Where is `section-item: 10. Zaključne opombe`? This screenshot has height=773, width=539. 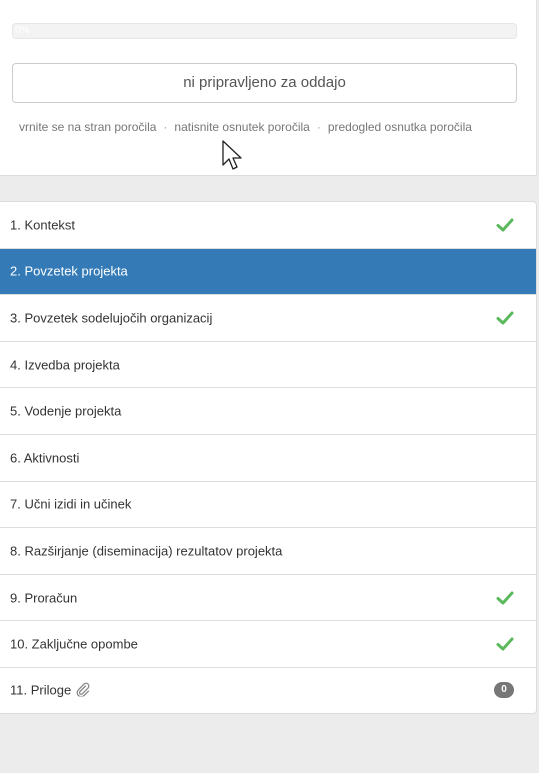
section-item: 10. Zaključne opombe is located at coordinates (268, 644).